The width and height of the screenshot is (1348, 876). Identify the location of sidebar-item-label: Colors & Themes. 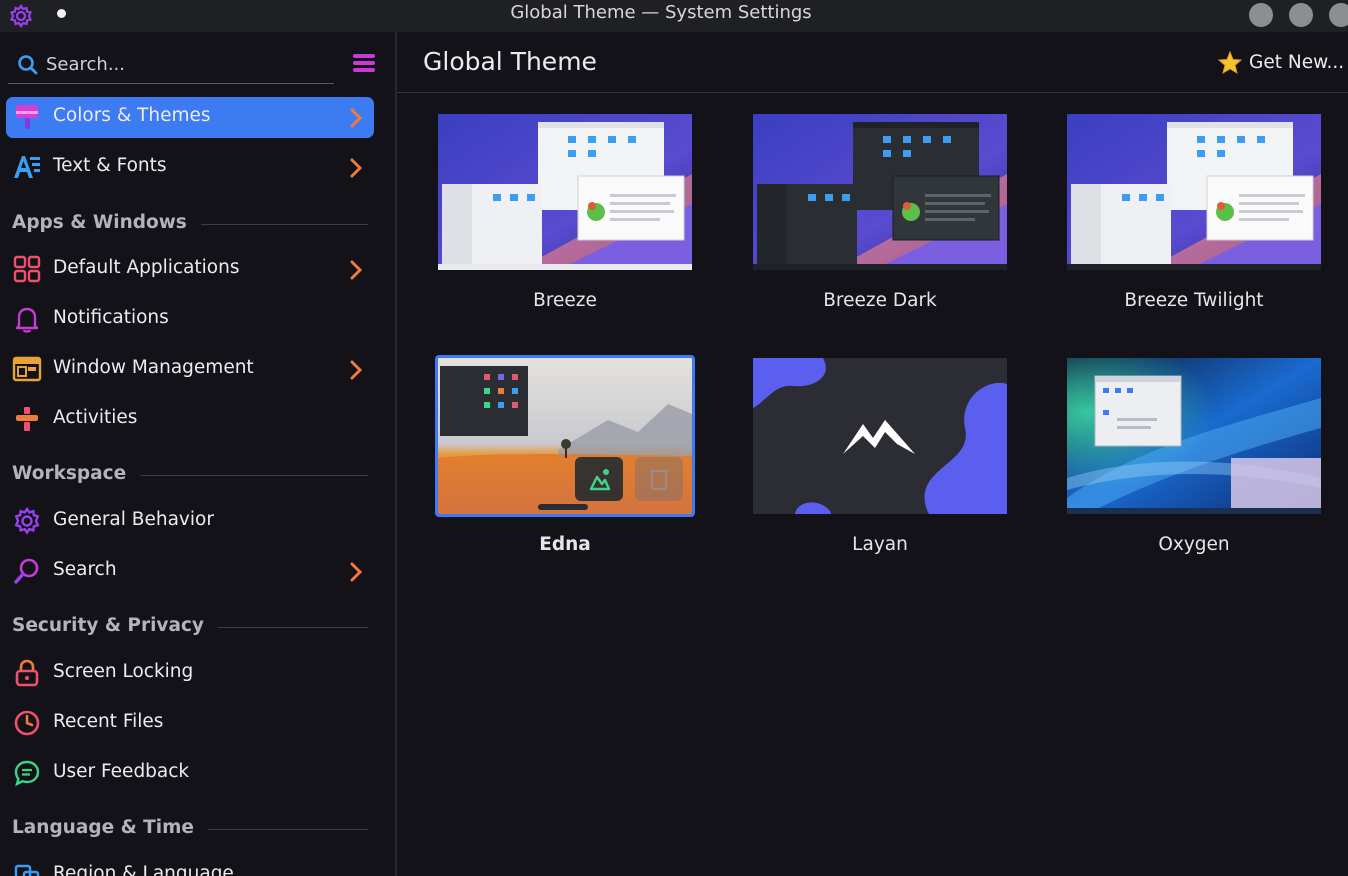
(132, 115).